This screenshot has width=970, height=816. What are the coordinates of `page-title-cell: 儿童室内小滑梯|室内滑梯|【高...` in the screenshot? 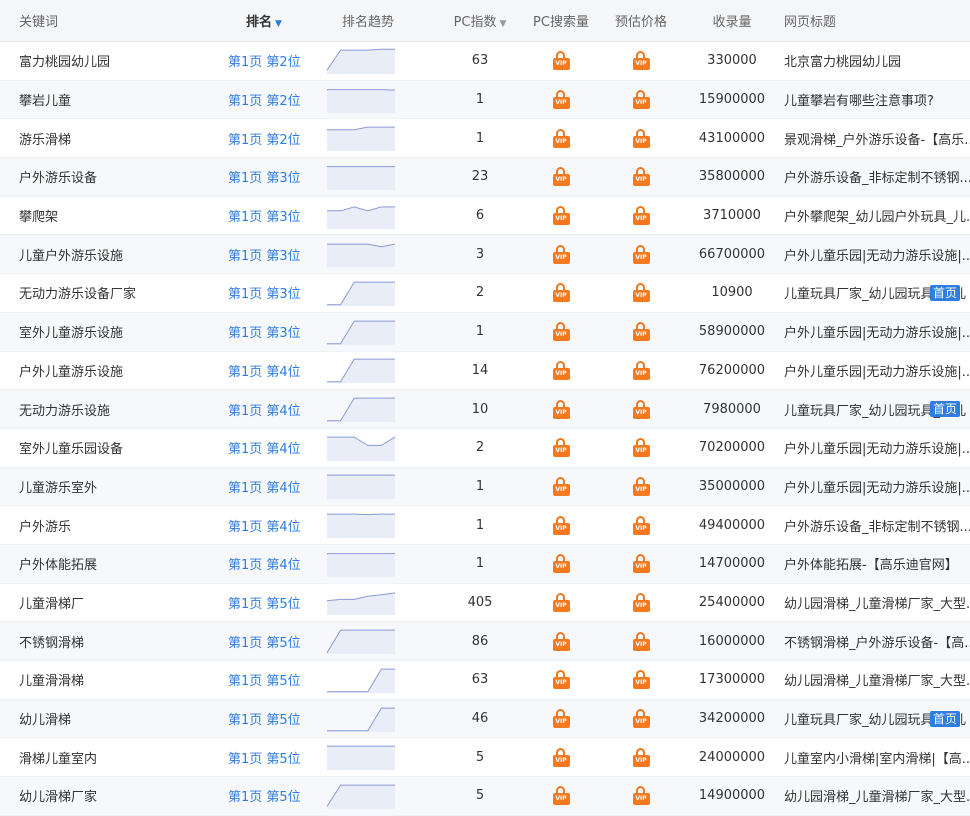 It's located at (872, 757).